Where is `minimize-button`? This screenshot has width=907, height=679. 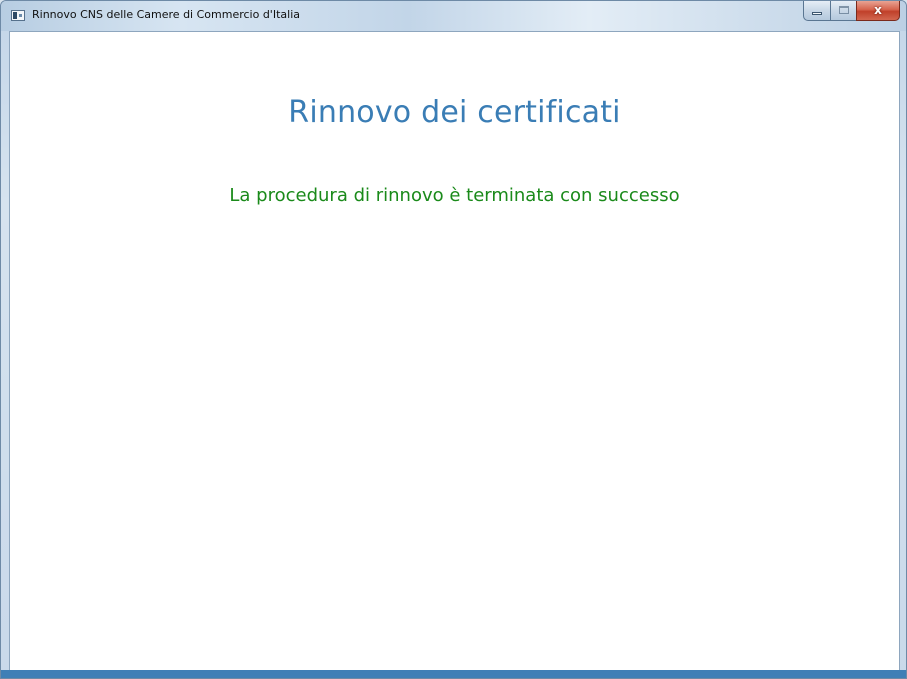 minimize-button is located at coordinates (816, 11).